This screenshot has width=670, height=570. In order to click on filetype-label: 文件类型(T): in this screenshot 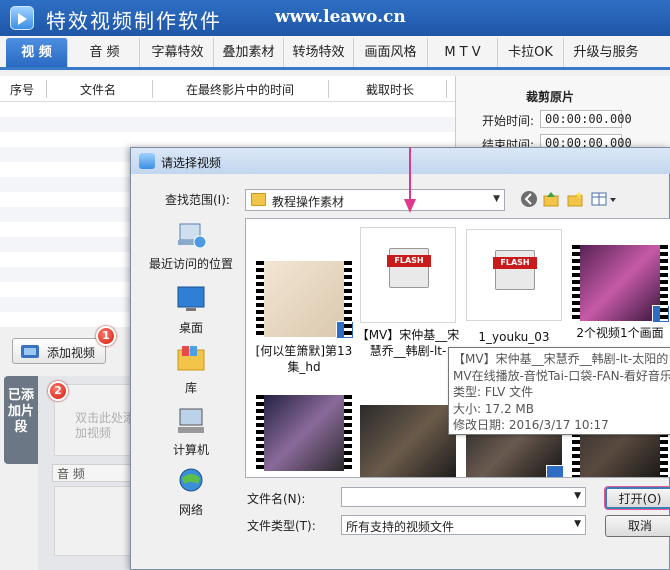, I will do `click(281, 526)`.